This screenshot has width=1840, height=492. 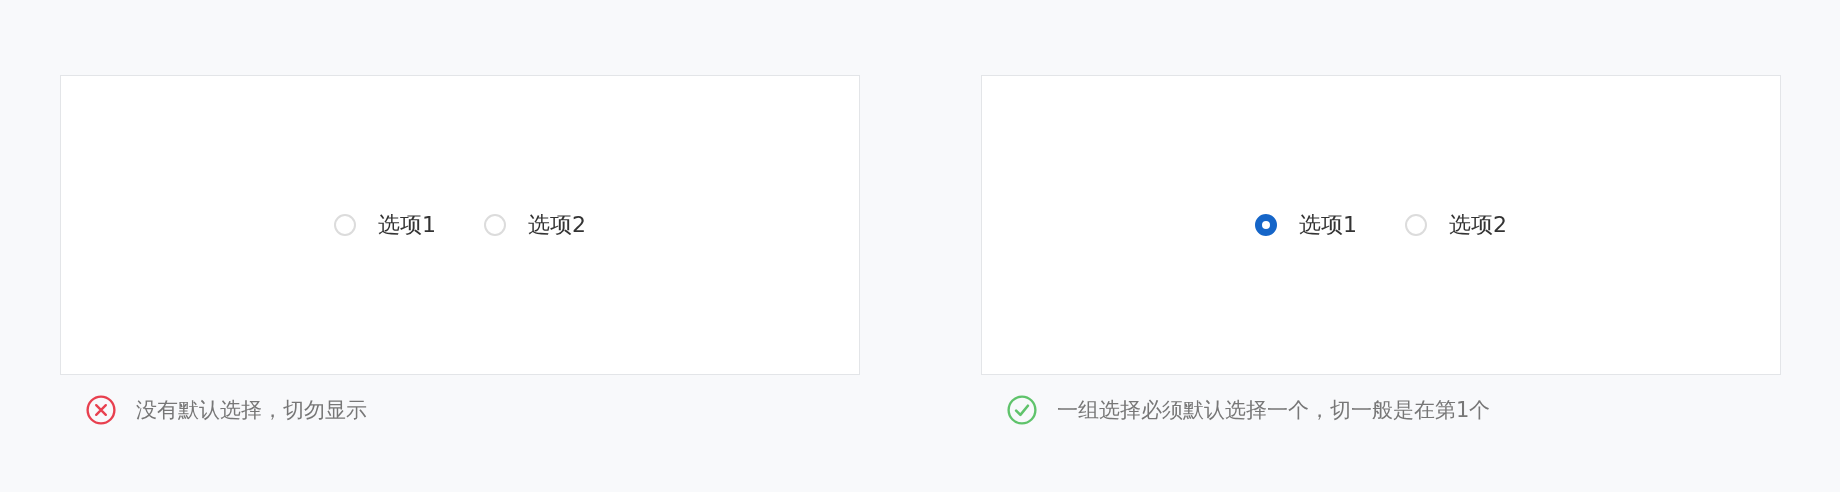 I want to click on caption-text: 没有默认选择，切勿显示, so click(x=251, y=410).